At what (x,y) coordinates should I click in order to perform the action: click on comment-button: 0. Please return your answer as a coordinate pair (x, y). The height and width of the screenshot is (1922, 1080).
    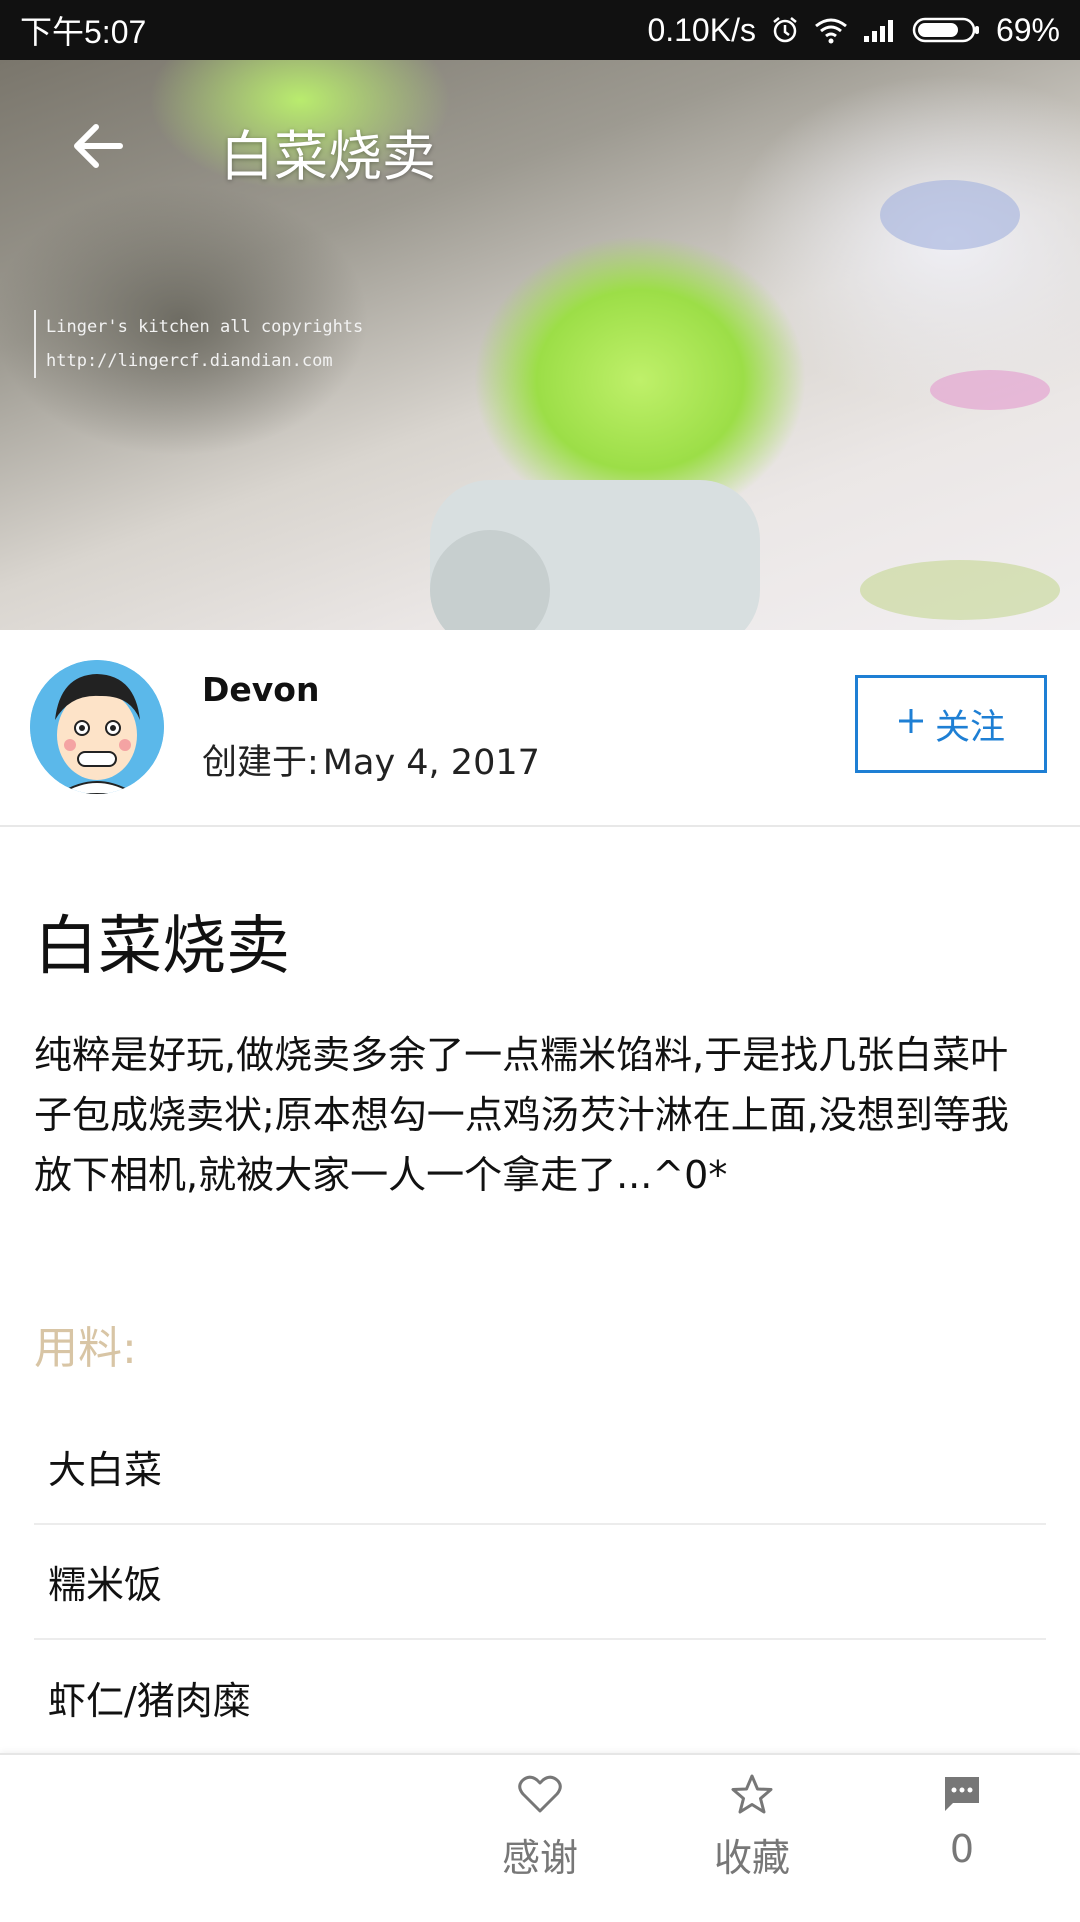
    Looking at the image, I should click on (962, 1822).